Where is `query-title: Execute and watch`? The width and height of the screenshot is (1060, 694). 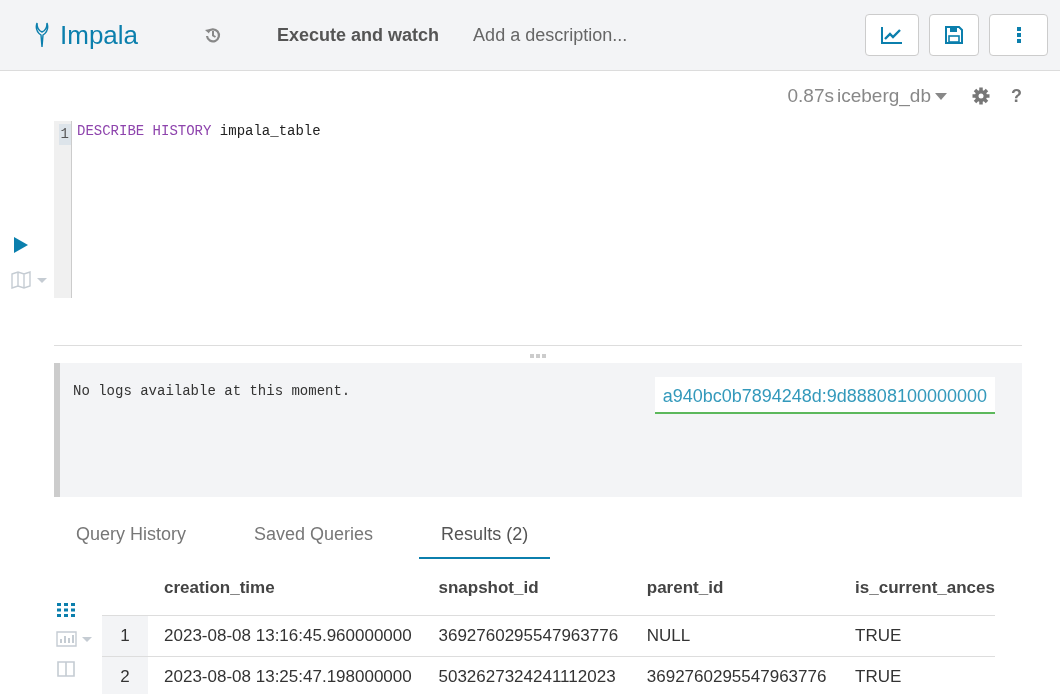
query-title: Execute and watch is located at coordinates (358, 35).